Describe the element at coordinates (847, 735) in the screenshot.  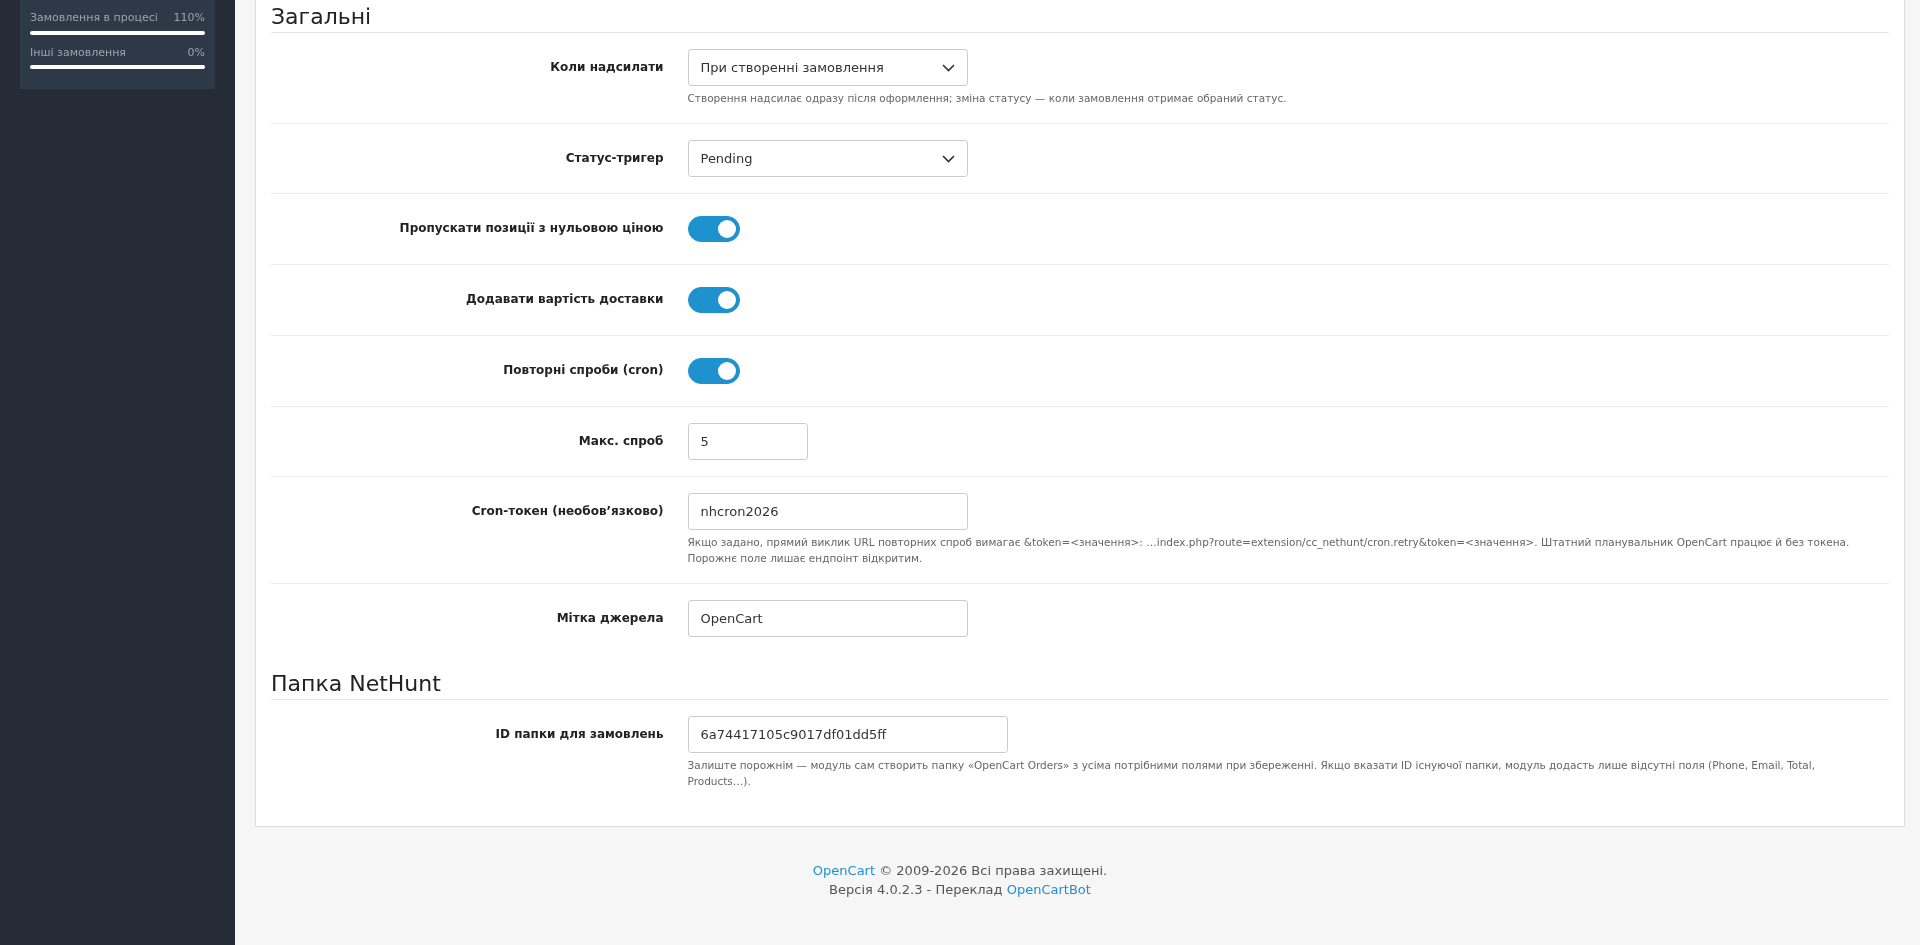
I see `input-field: 6a74417105c9017df01dd5ff` at that location.